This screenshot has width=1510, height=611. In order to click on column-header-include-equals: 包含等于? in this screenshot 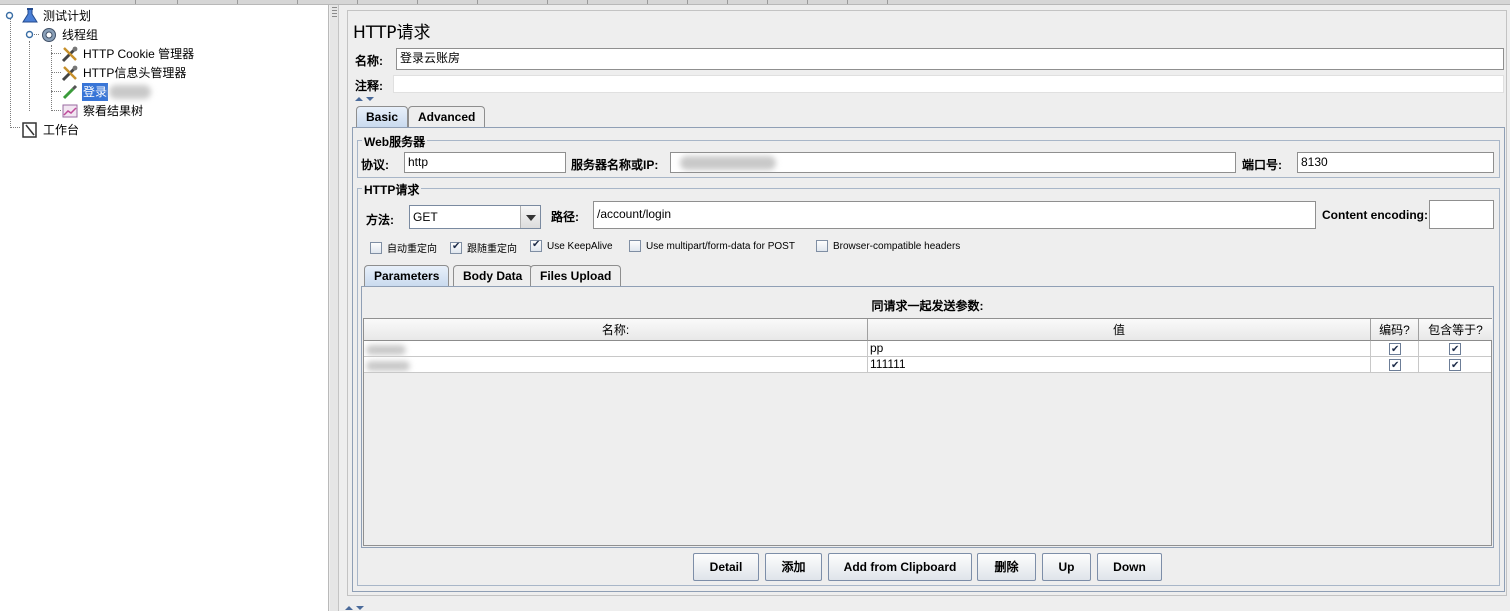, I will do `click(1455, 330)`.